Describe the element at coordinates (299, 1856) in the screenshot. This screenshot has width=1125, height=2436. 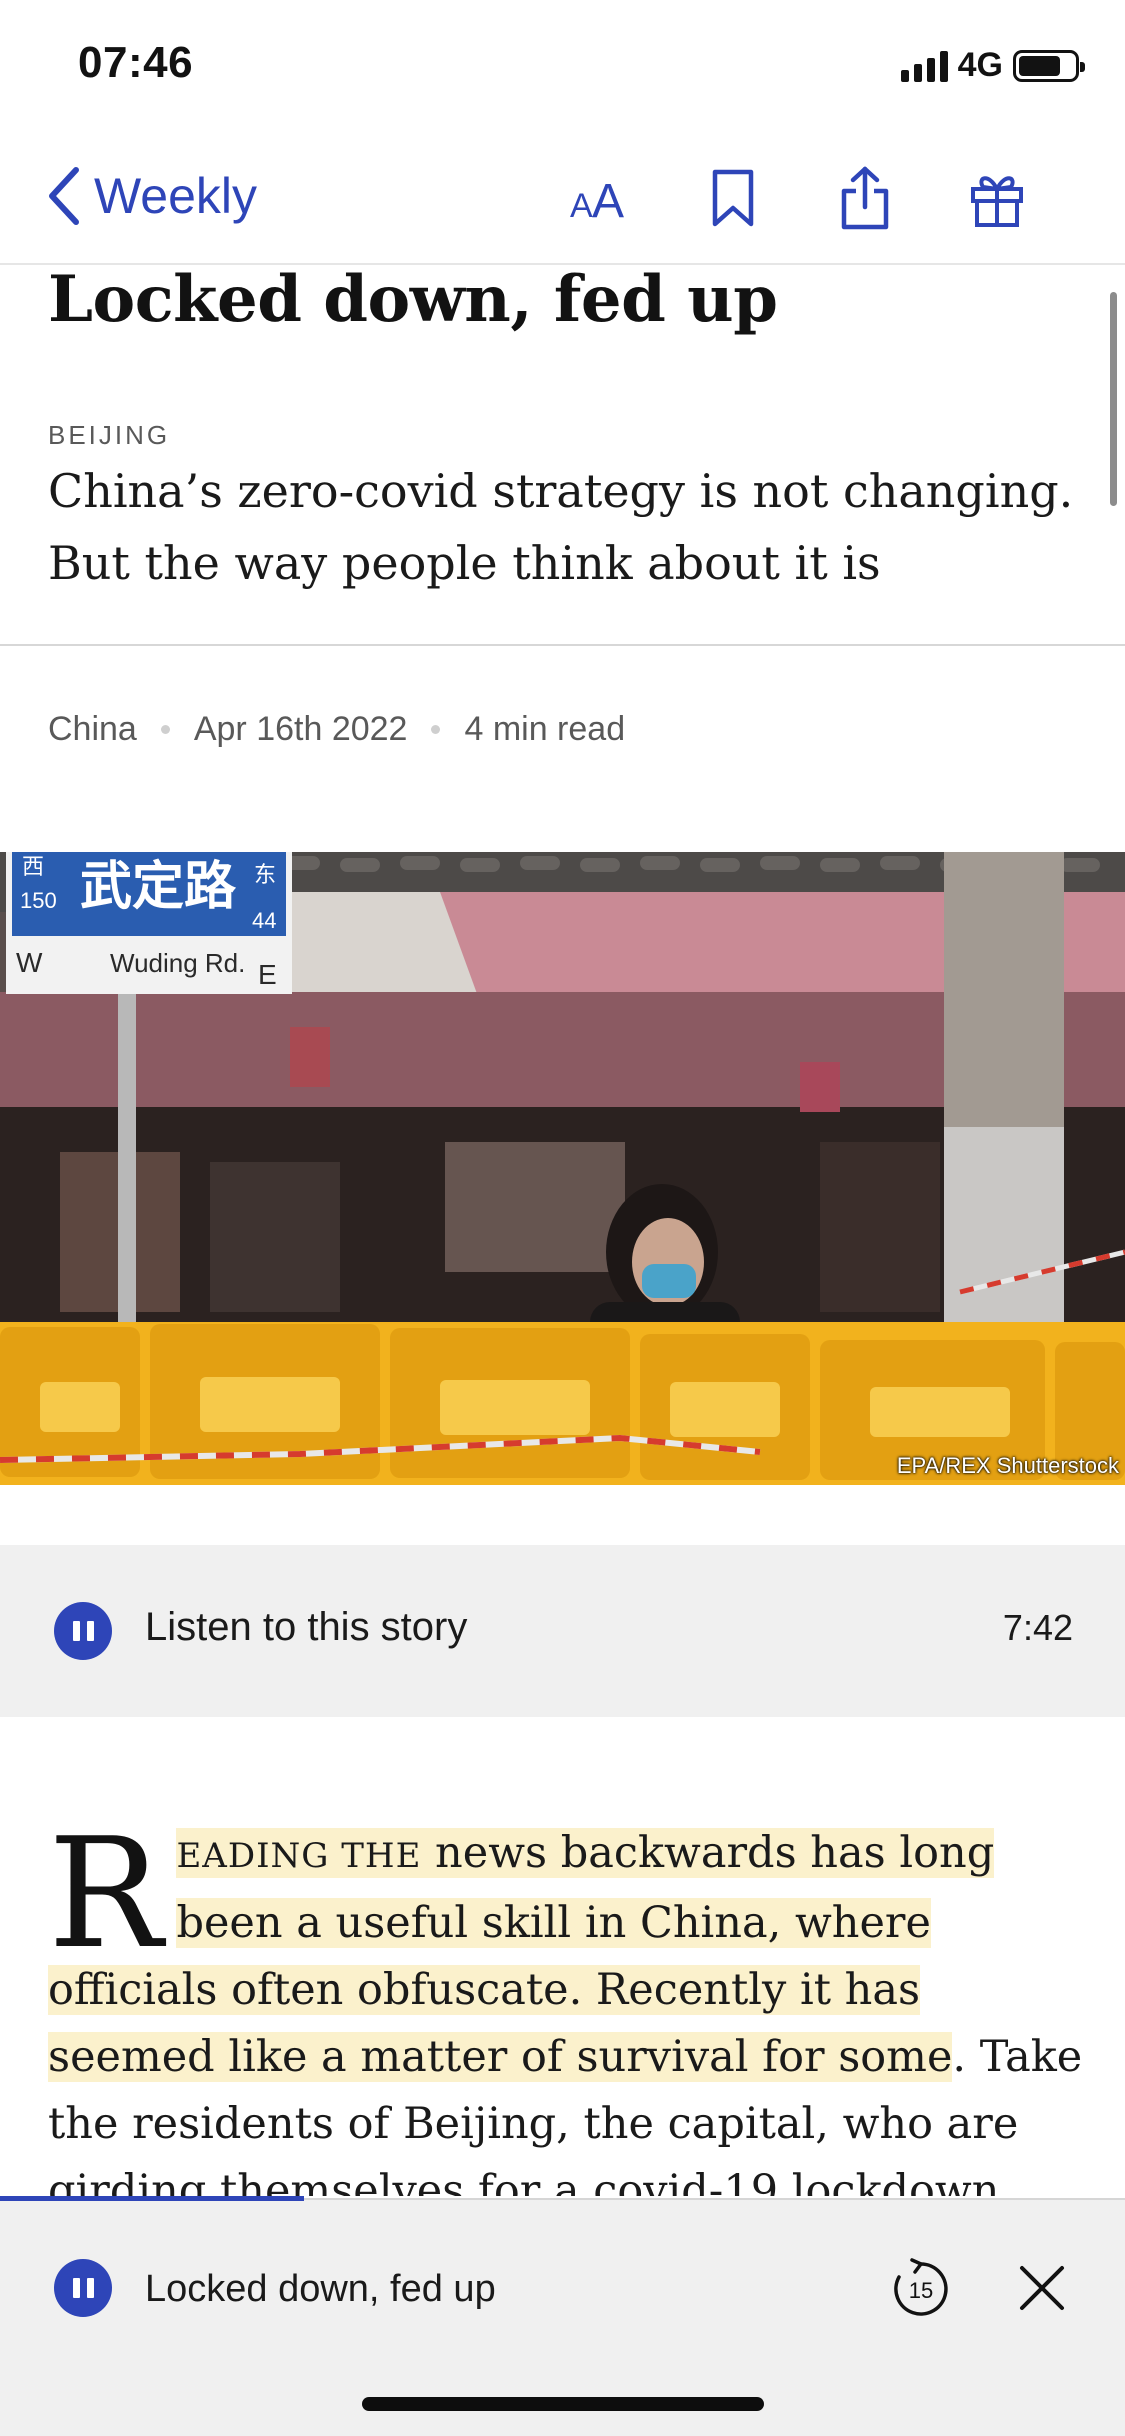
I see `small-caps-text: EADING THE` at that location.